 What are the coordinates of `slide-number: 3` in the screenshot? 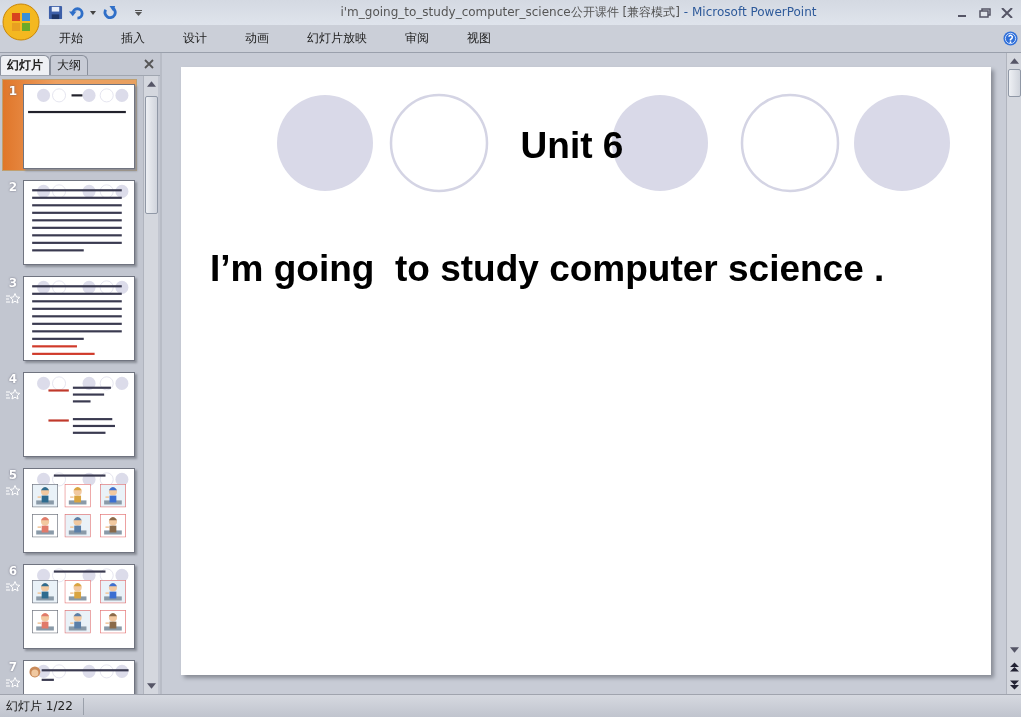 It's located at (13, 283).